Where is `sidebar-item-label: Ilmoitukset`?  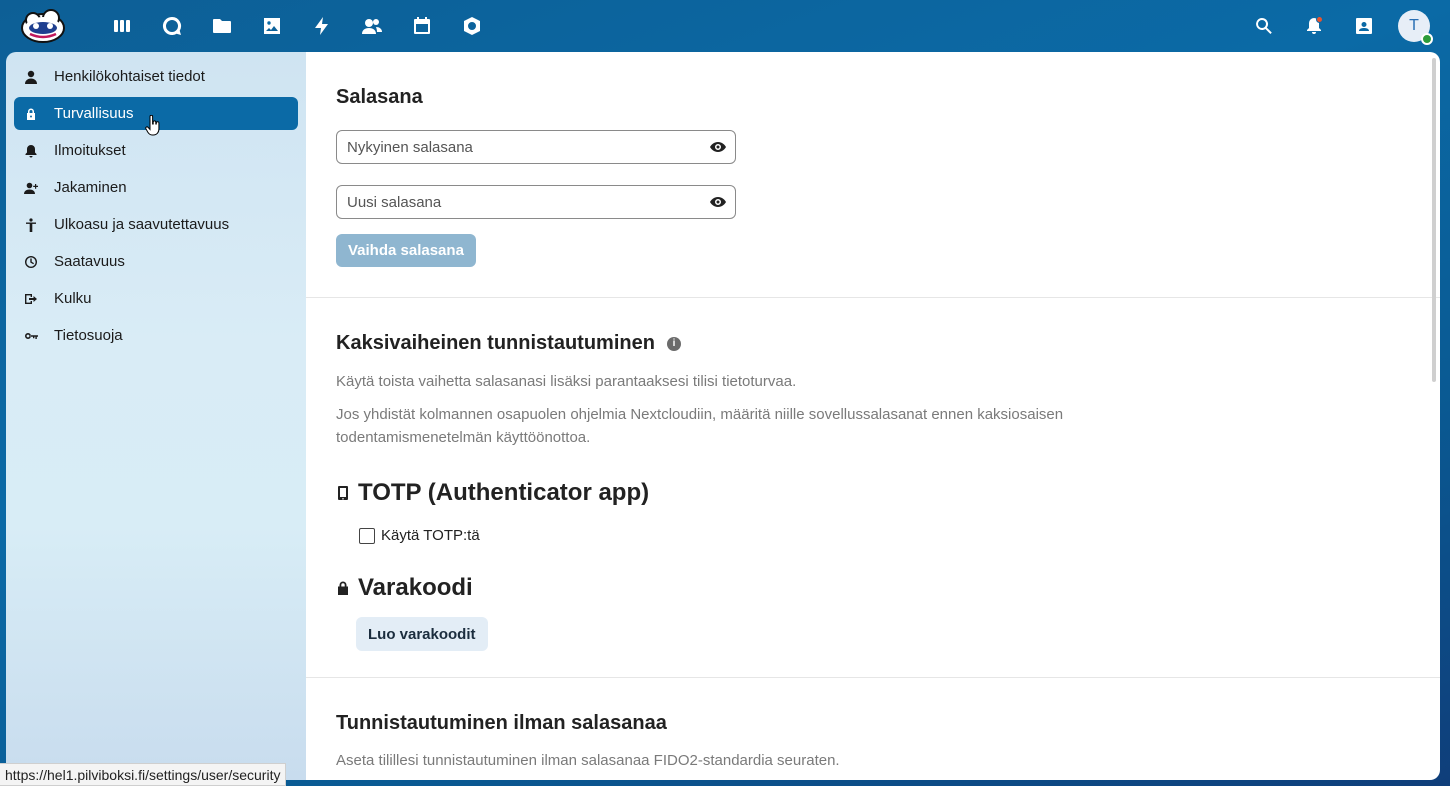
sidebar-item-label: Ilmoitukset is located at coordinates (90, 150).